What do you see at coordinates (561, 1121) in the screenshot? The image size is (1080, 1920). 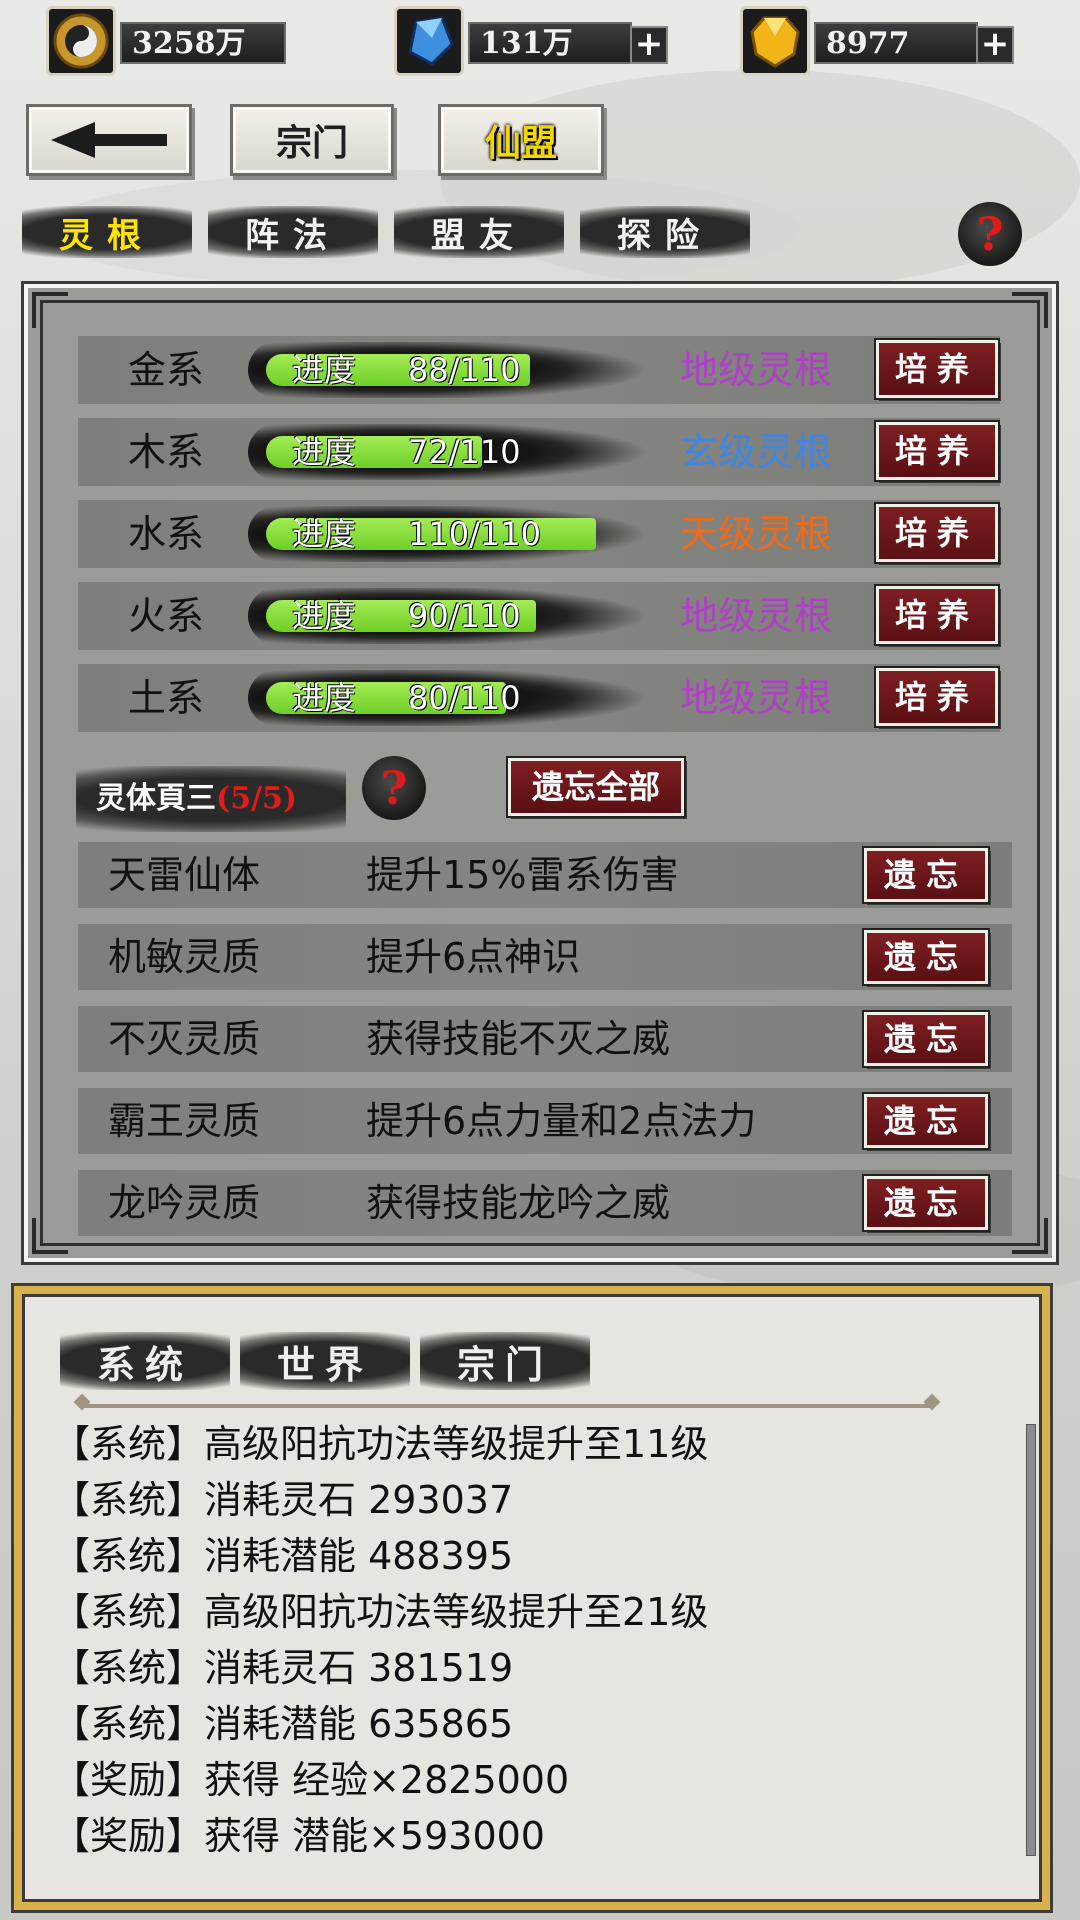 I see `trait-desc: 提升6点力量和2点法力` at bounding box center [561, 1121].